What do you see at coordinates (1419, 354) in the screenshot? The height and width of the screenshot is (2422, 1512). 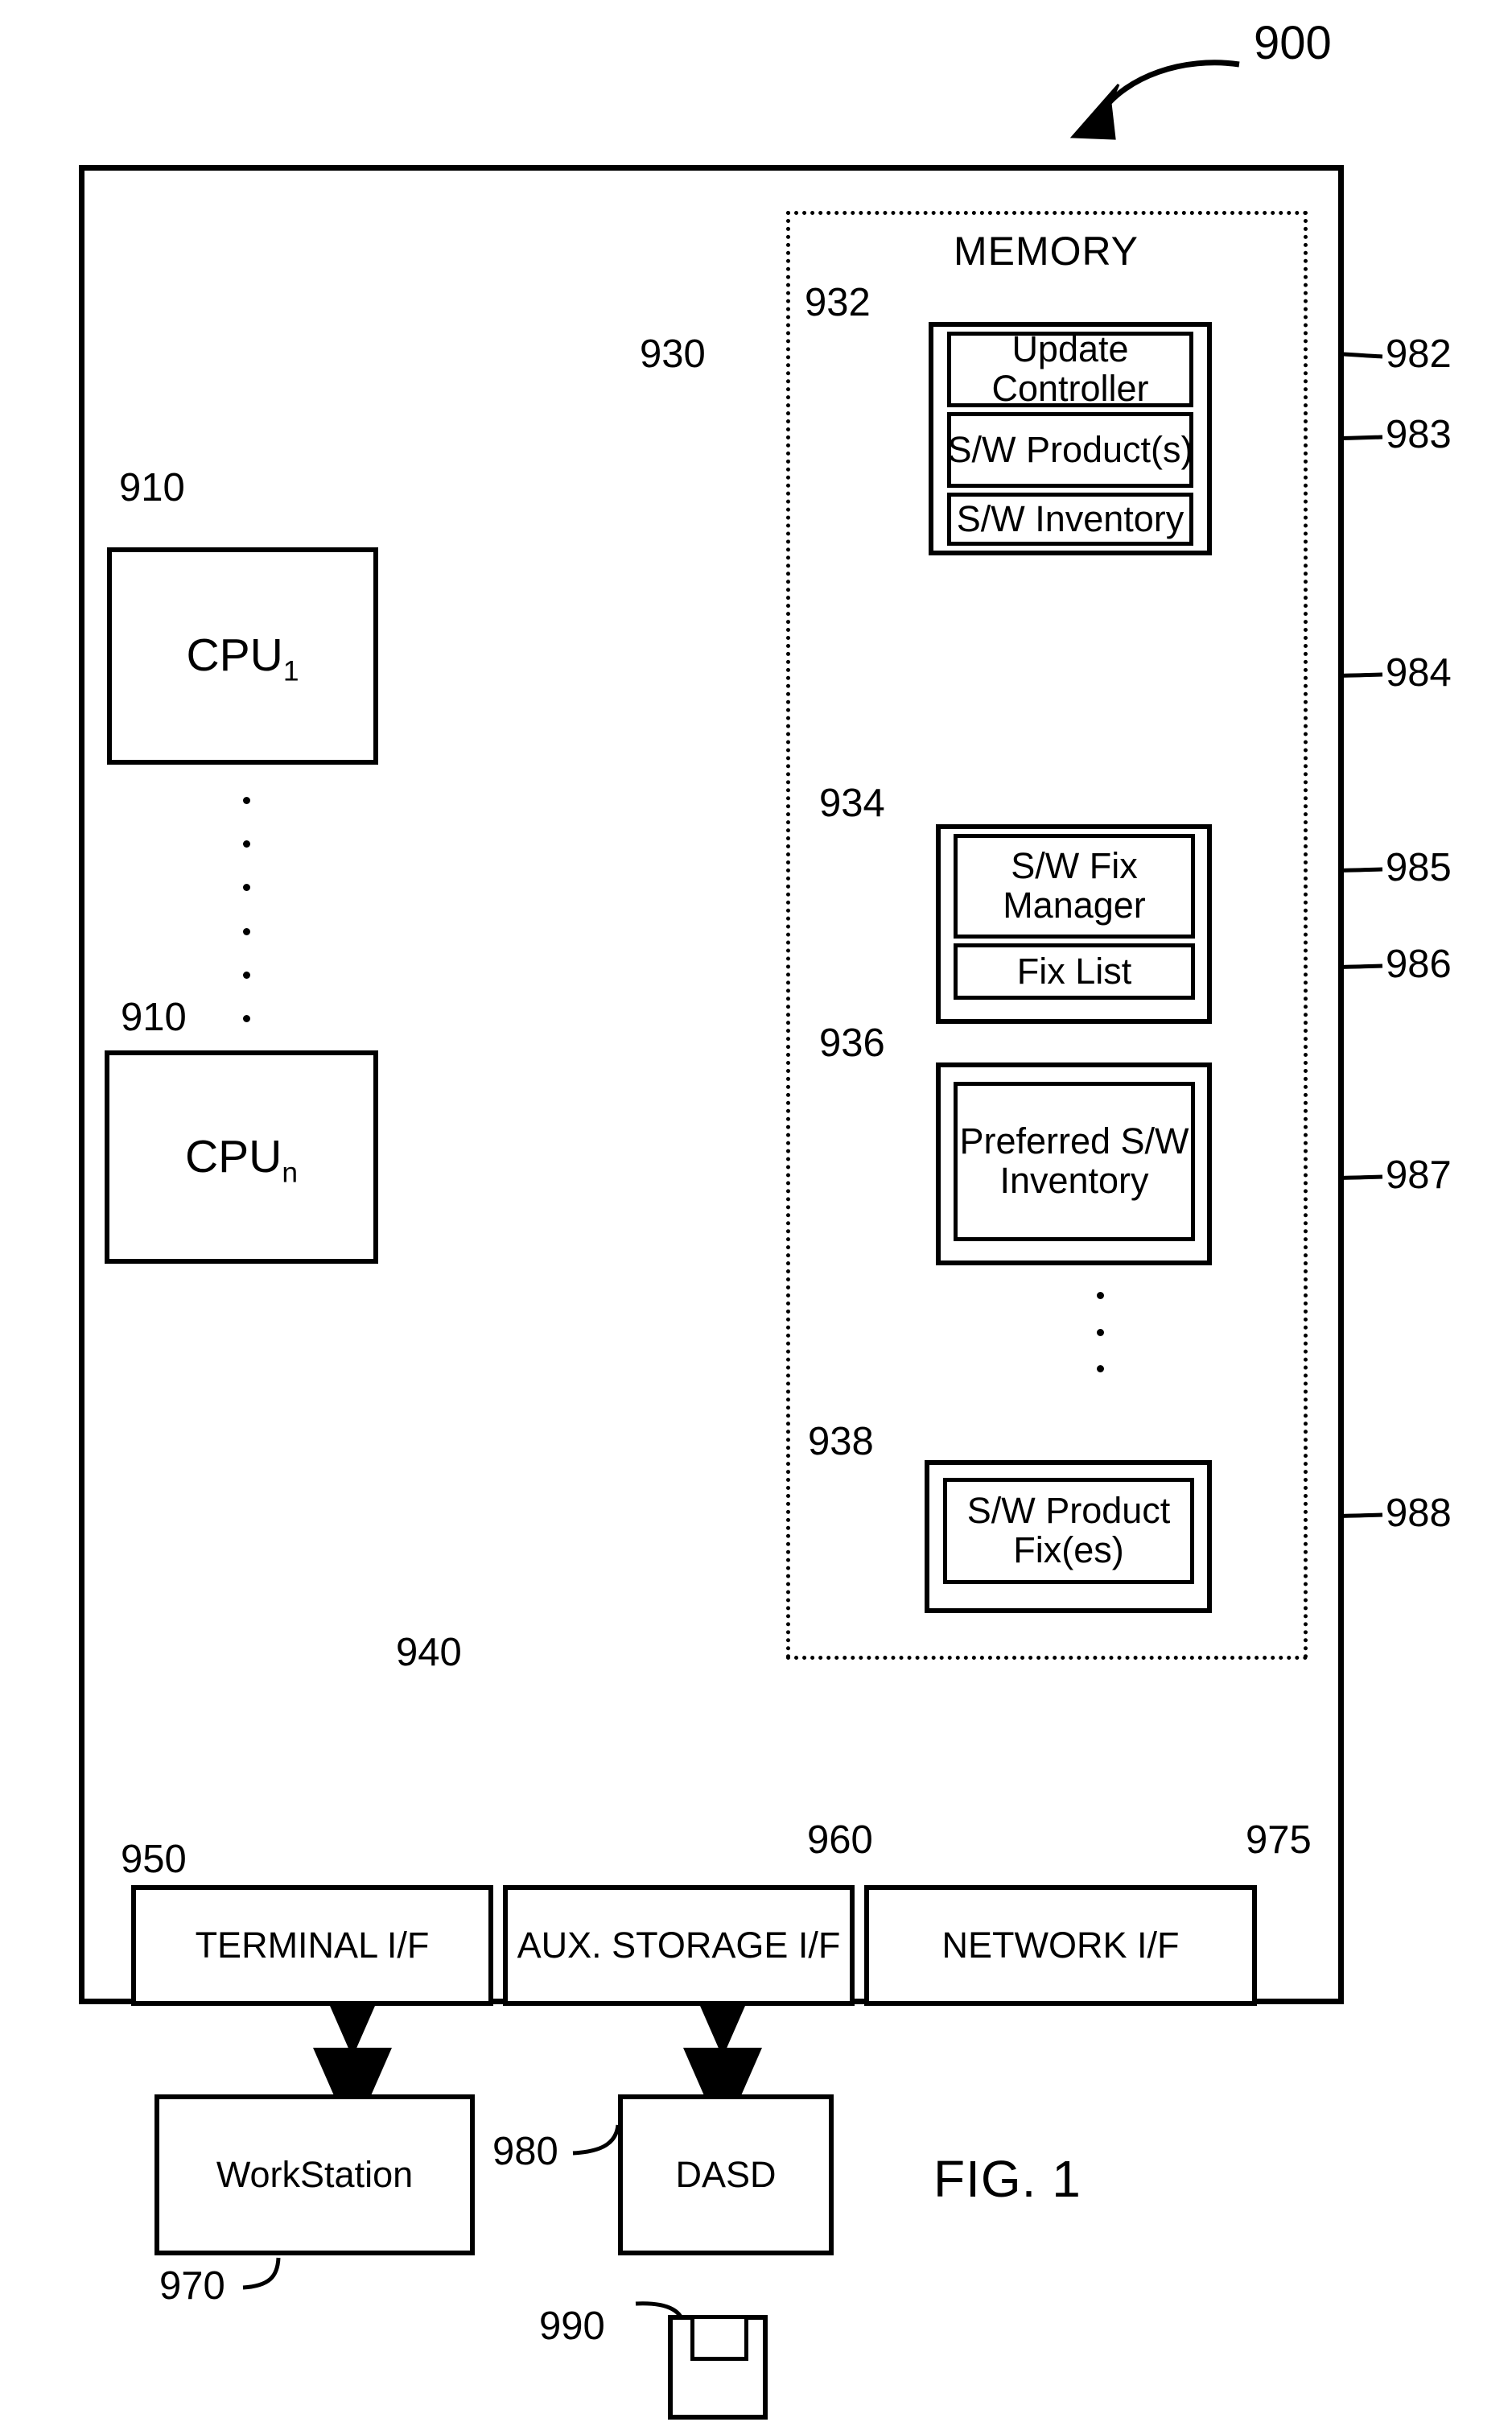 I see `ref-982: 982` at bounding box center [1419, 354].